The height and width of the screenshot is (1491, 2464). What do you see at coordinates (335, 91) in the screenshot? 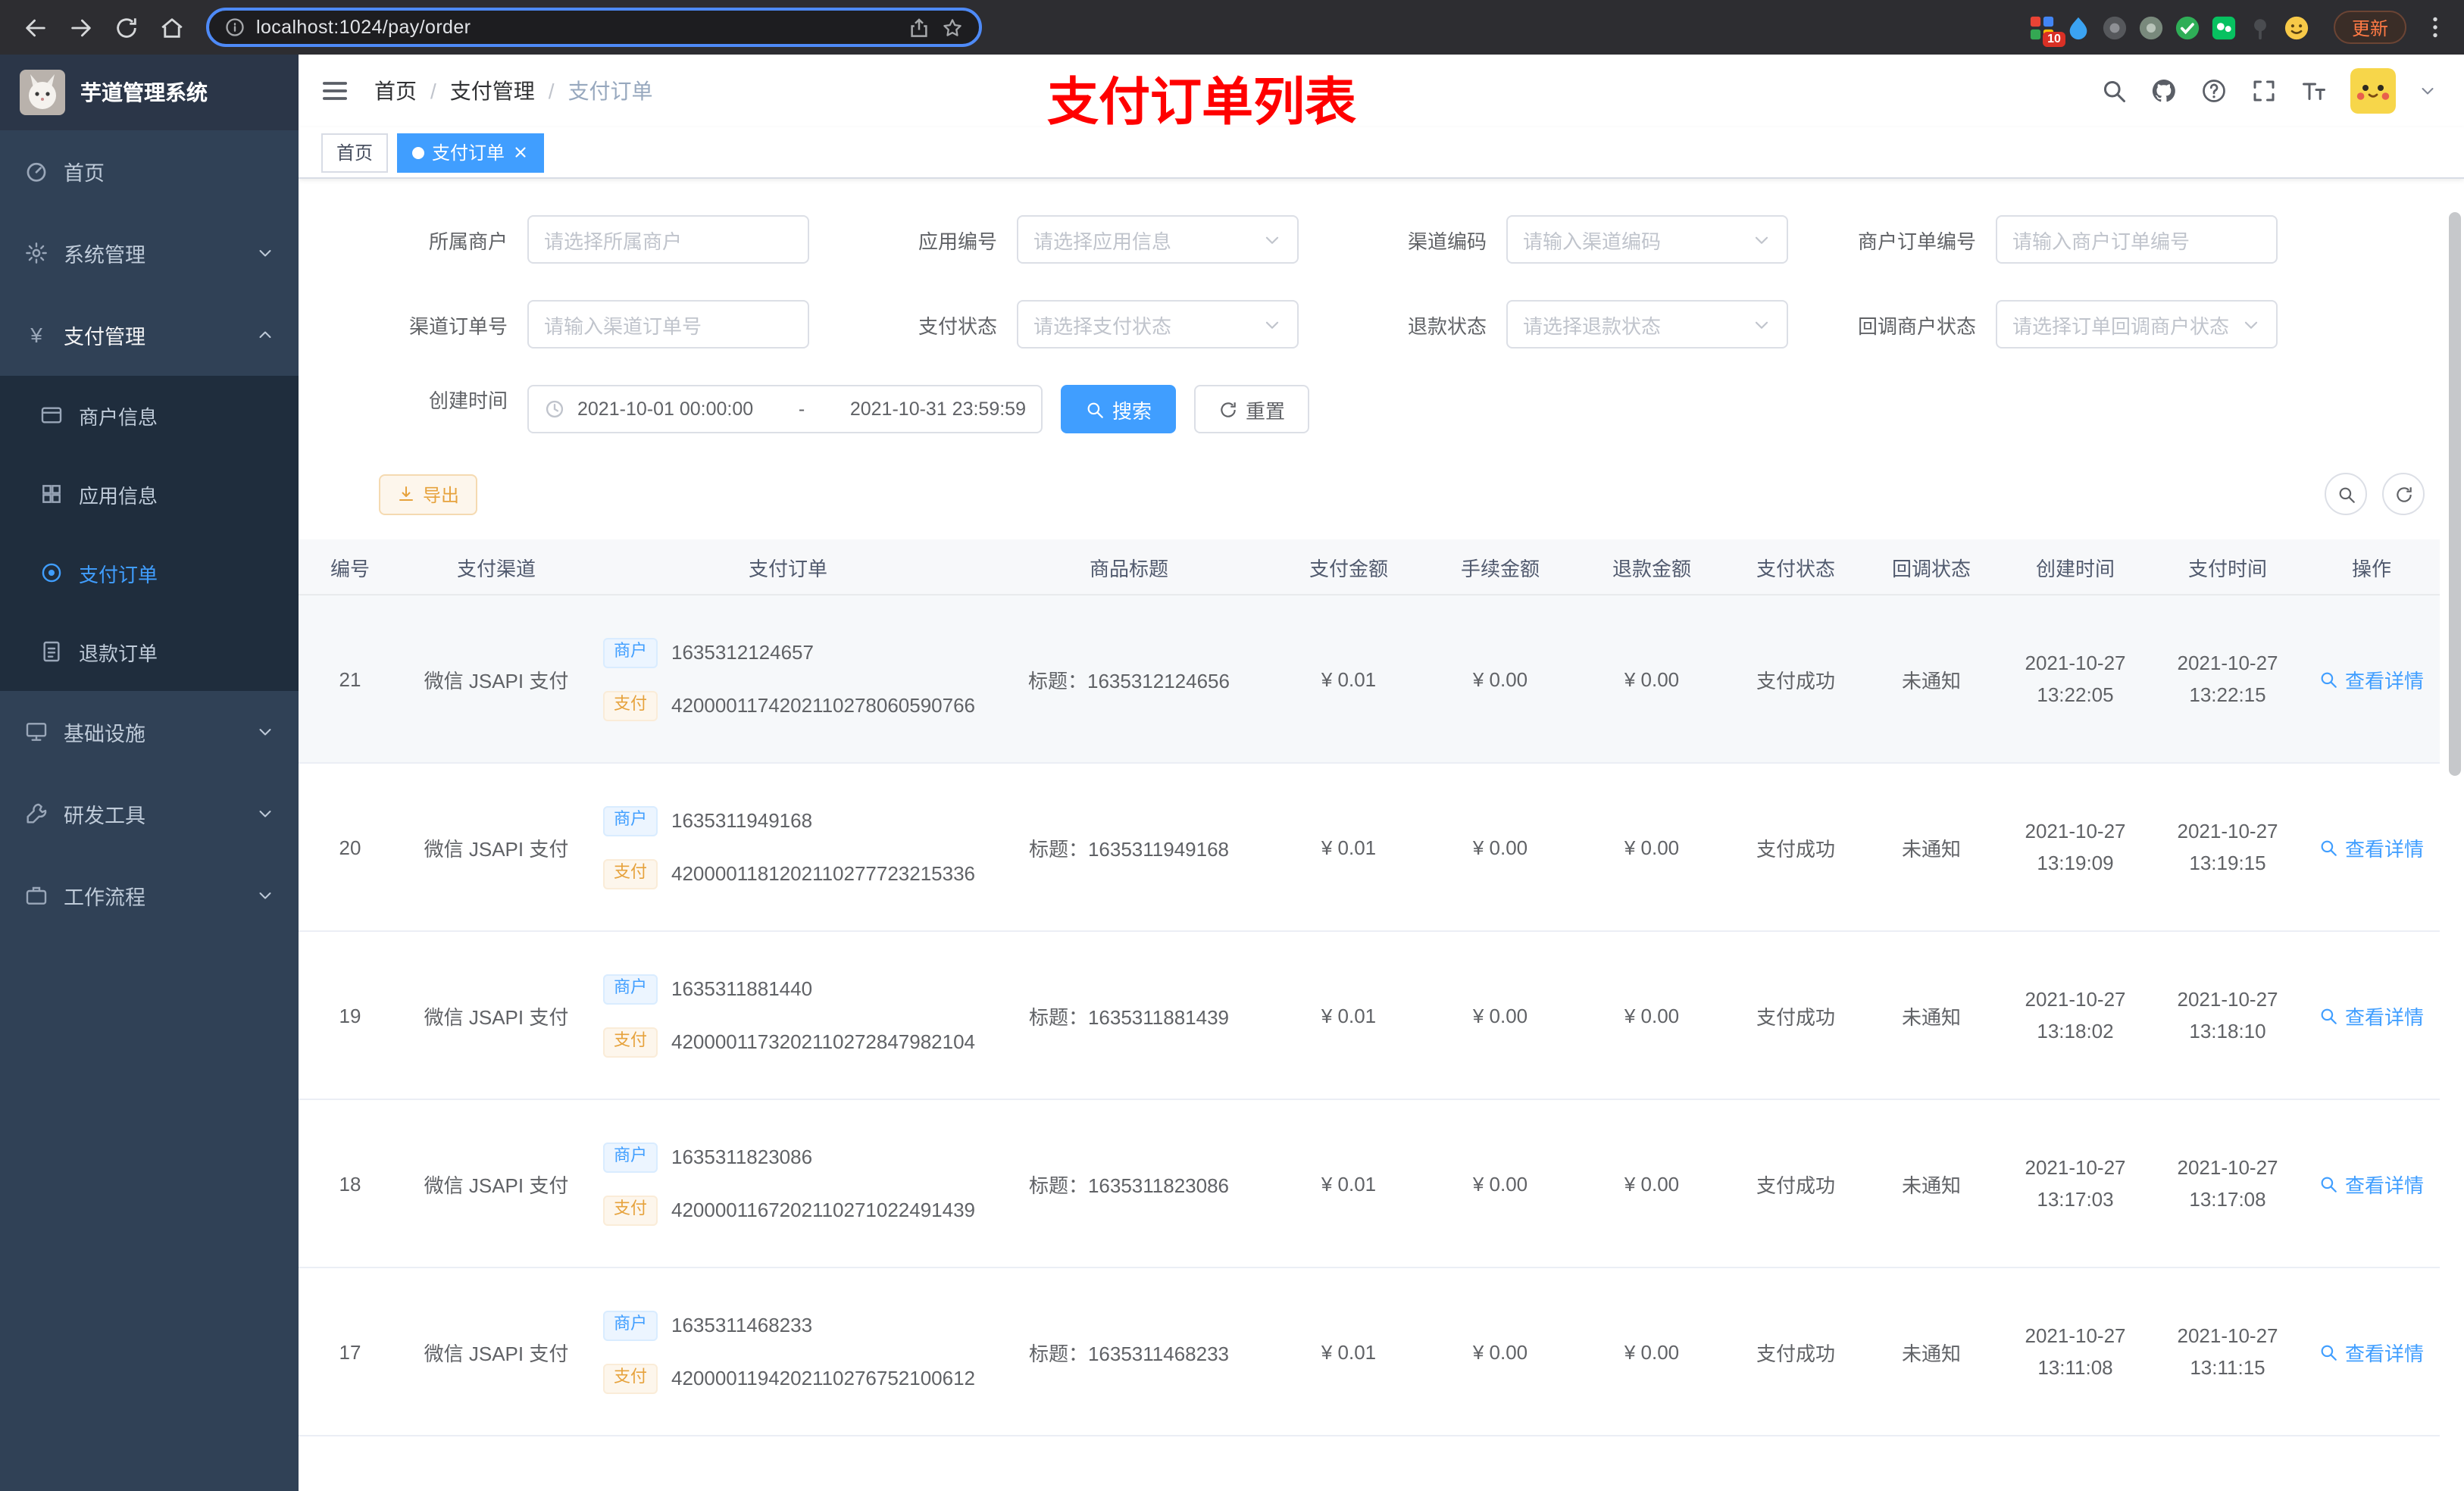
I see `hamburger-icon` at bounding box center [335, 91].